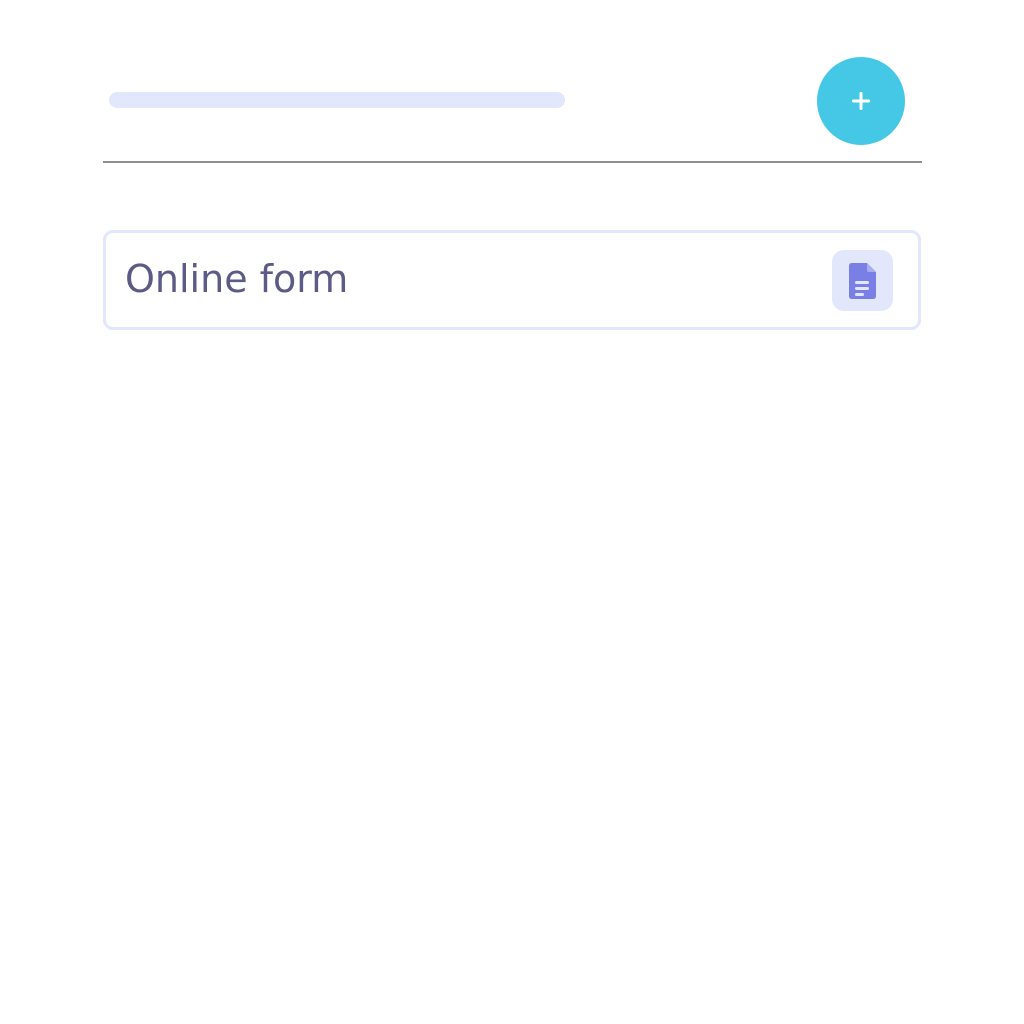  Describe the element at coordinates (512, 162) in the screenshot. I see `header-divider` at that location.